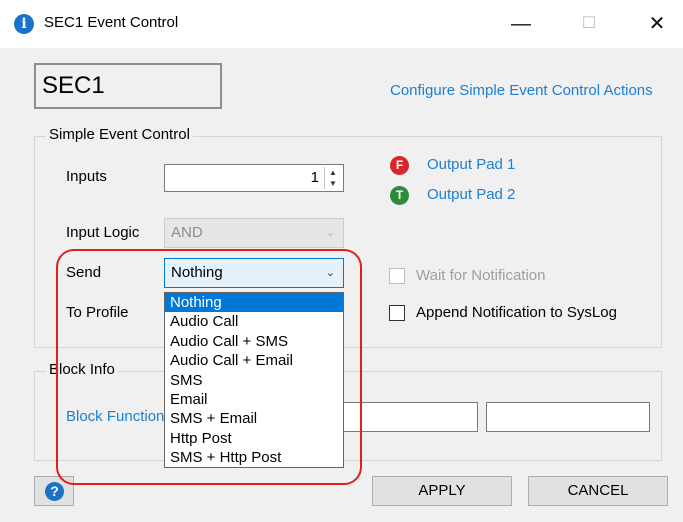 The height and width of the screenshot is (522, 683). Describe the element at coordinates (657, 24) in the screenshot. I see `close-button: ✕` at that location.